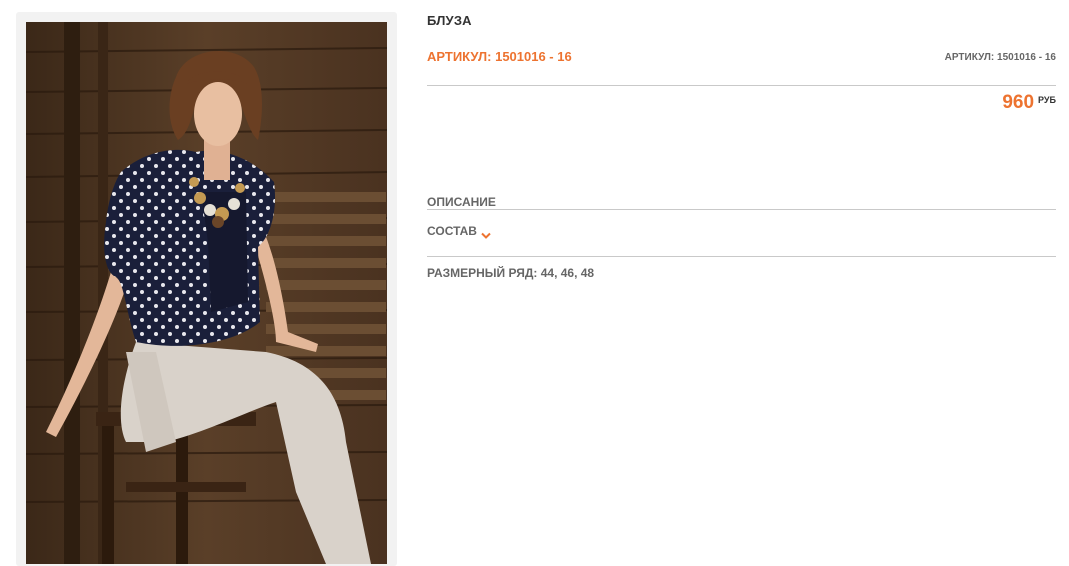 The width and height of the screenshot is (1069, 566). I want to click on composition-toggle: СОСТАВ, so click(459, 231).